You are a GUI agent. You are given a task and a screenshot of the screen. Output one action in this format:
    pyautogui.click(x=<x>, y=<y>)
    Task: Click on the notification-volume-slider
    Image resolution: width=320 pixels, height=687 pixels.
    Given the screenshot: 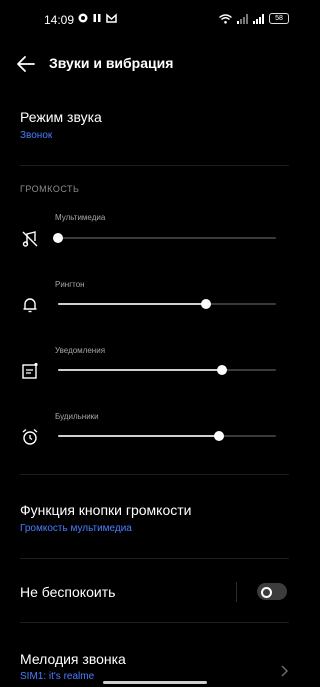 What is the action you would take?
    pyautogui.click(x=167, y=370)
    